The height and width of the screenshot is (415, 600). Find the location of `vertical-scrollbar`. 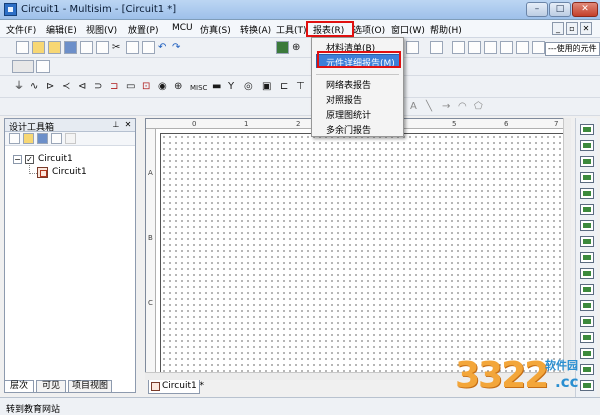

vertical-scrollbar is located at coordinates (567, 249).